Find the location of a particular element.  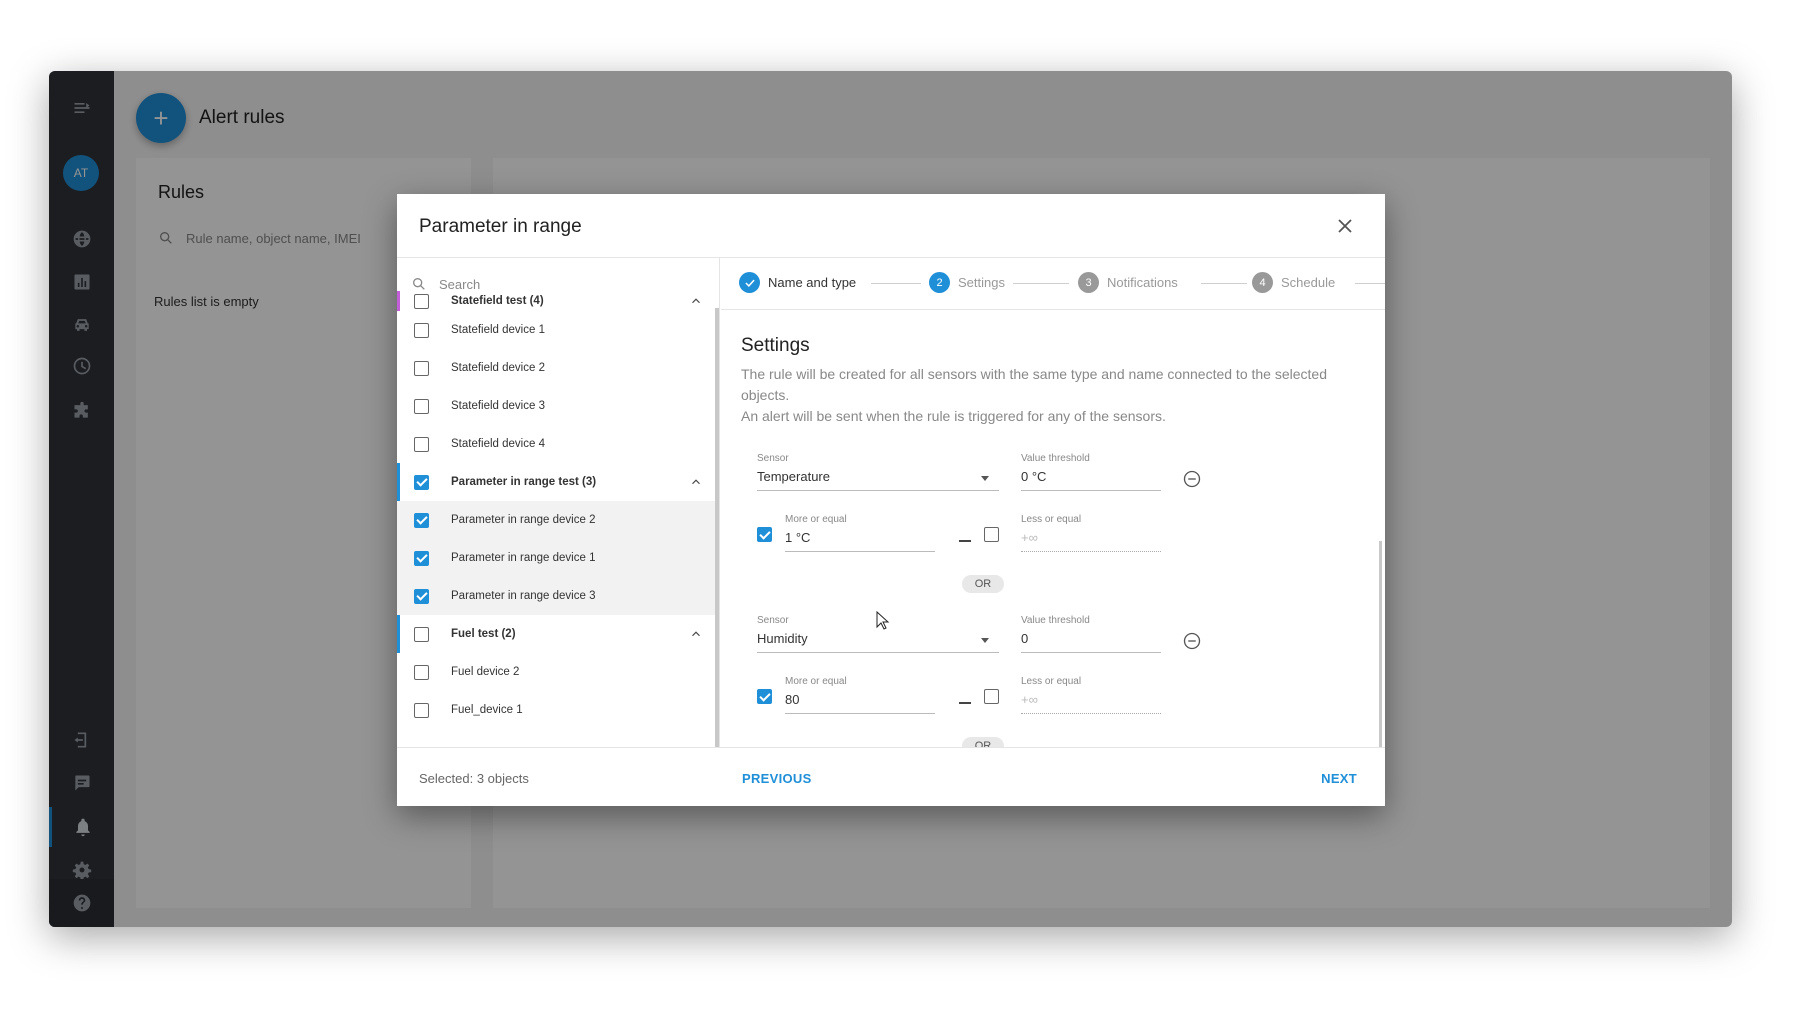

rules-search-placeholder: Rule name, object name, IMEI is located at coordinates (273, 238).